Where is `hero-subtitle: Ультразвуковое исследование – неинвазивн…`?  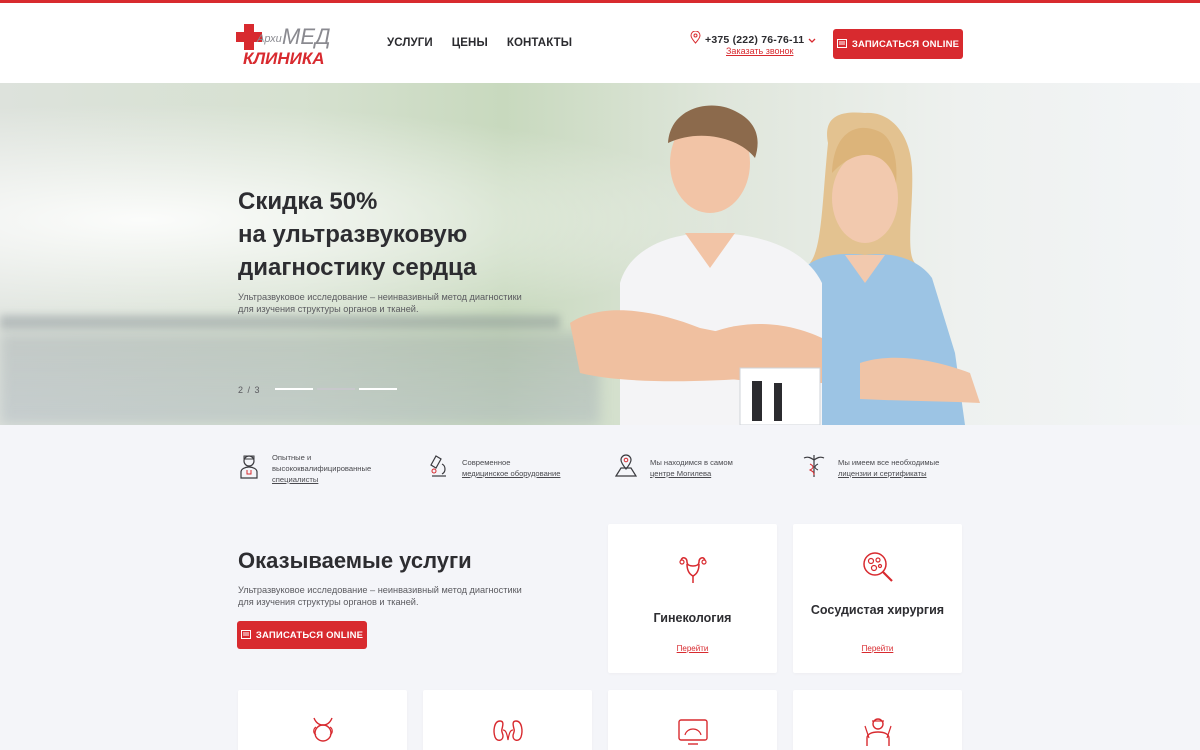 hero-subtitle: Ультразвуковое исследование – неинвазивн… is located at coordinates (380, 303).